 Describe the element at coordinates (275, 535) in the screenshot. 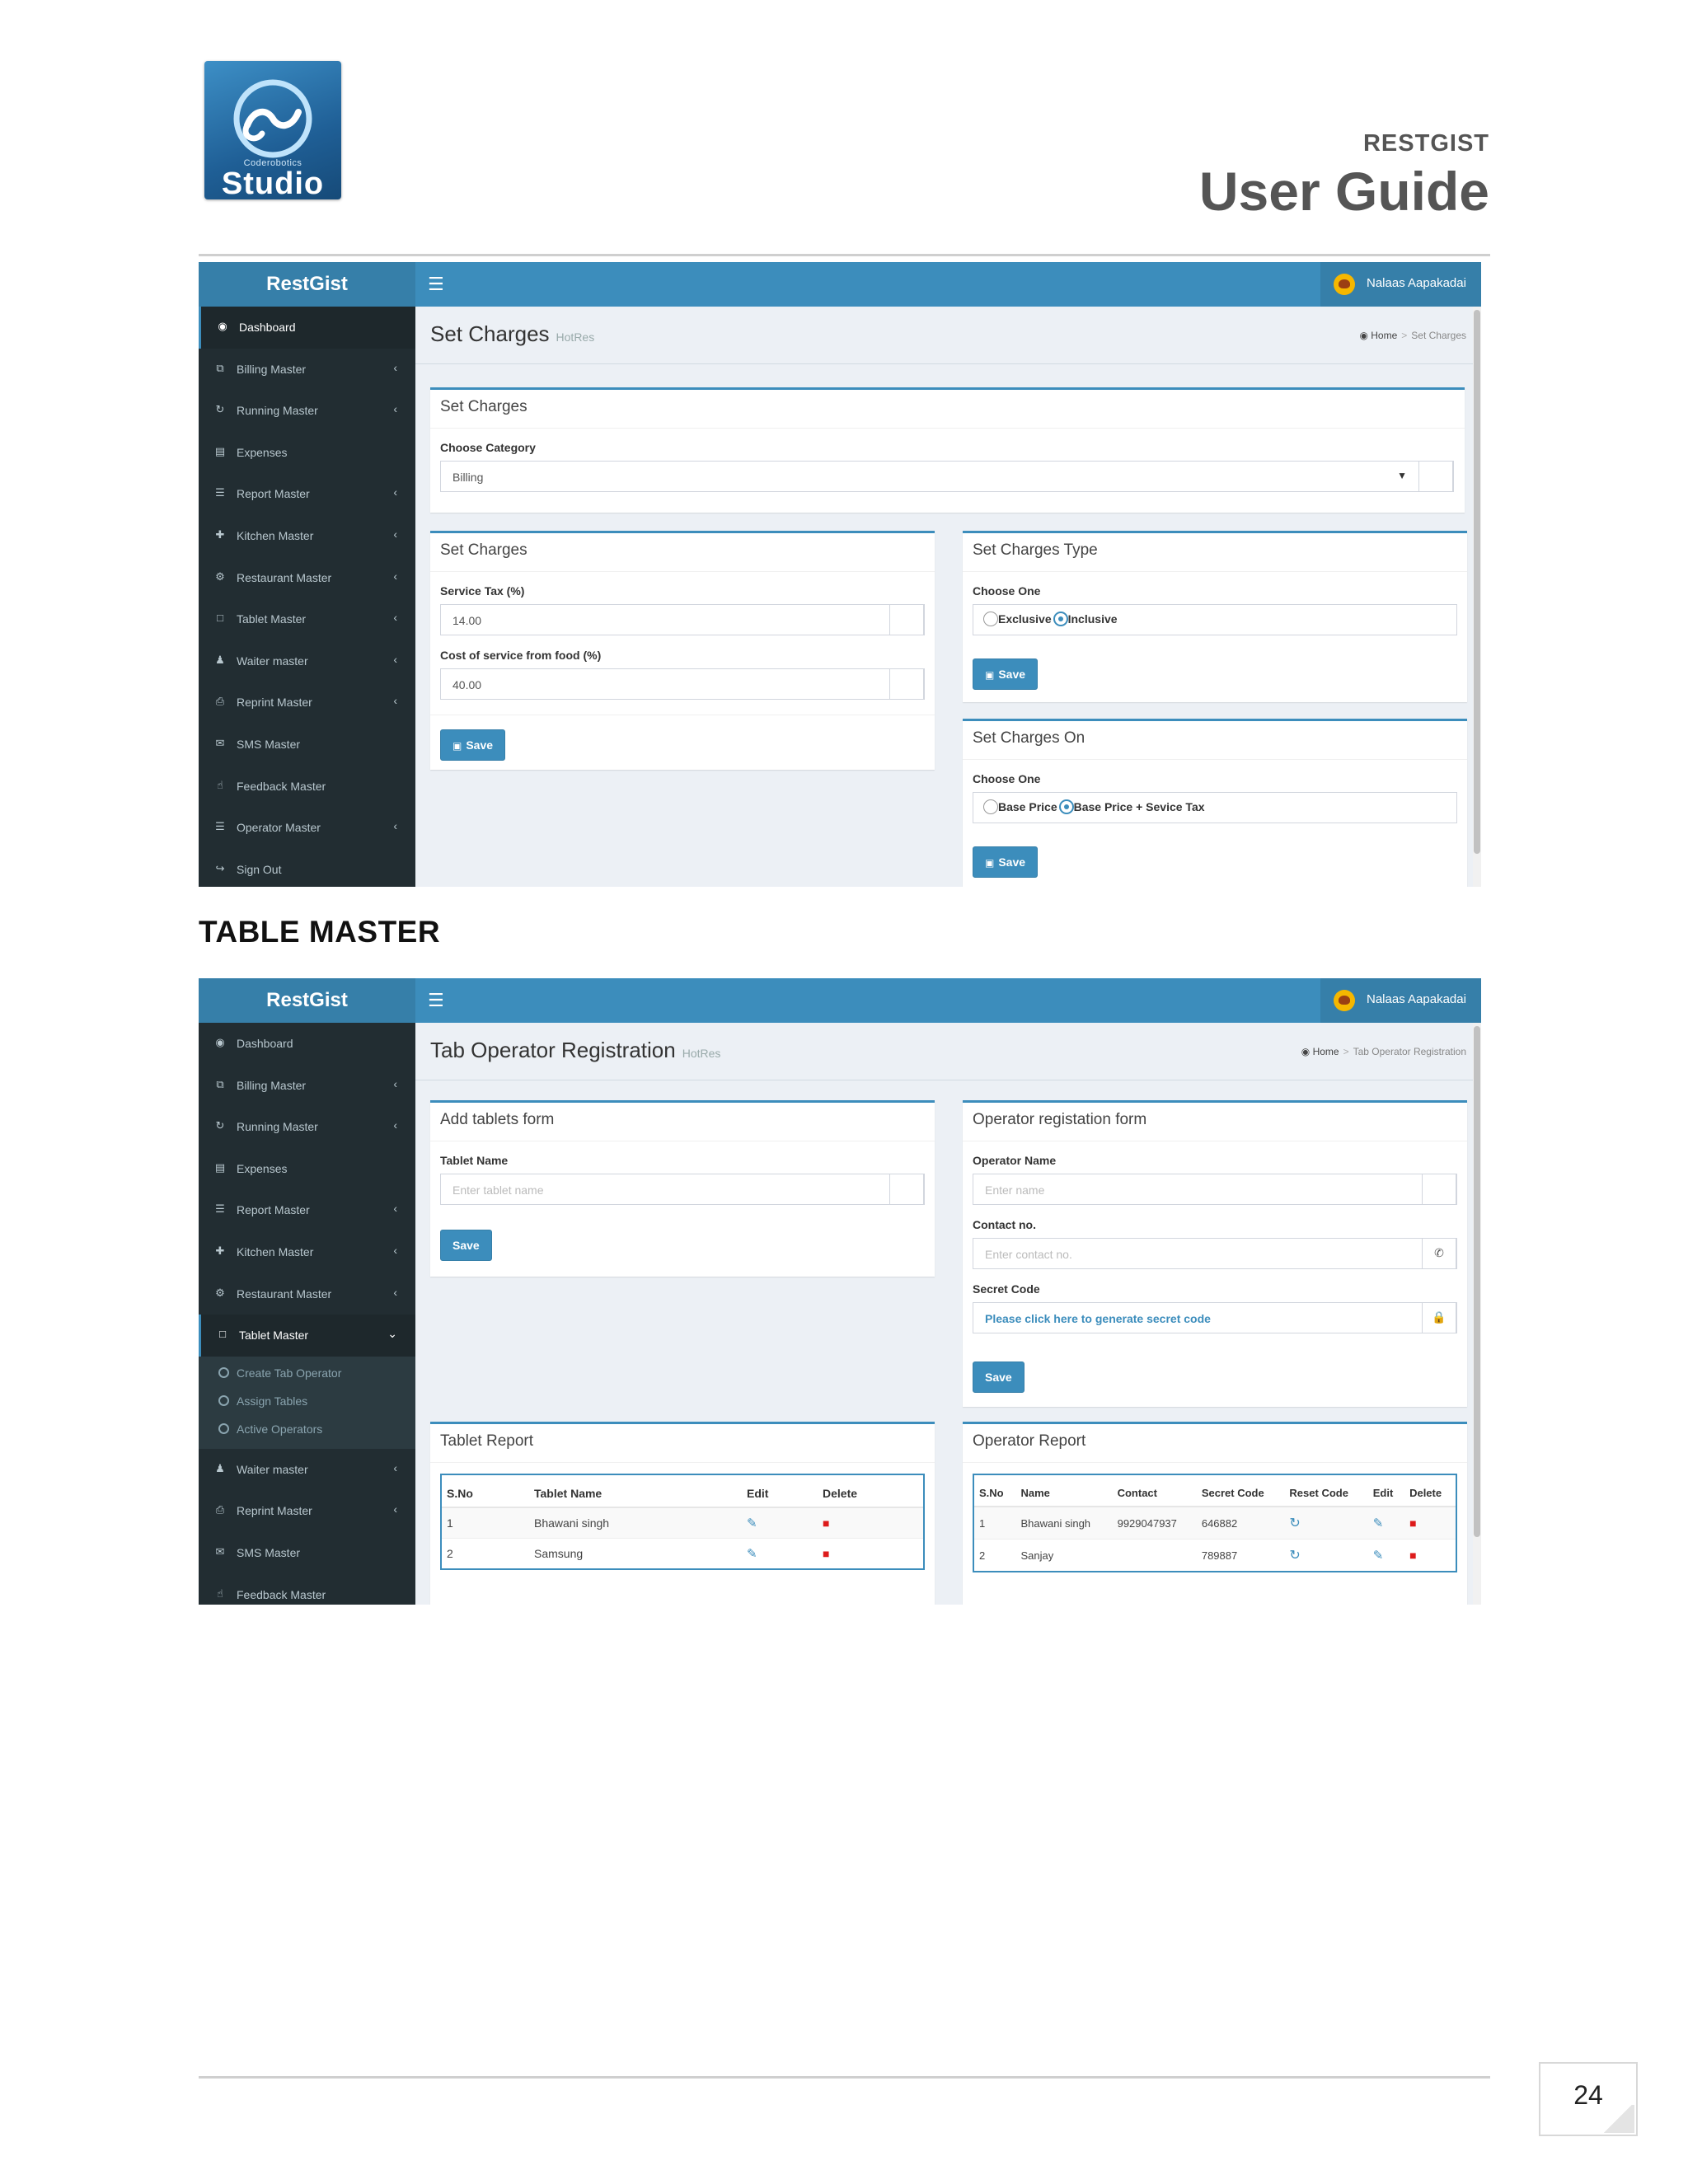

I see `sidebar-item-label: Kitchen Master` at that location.